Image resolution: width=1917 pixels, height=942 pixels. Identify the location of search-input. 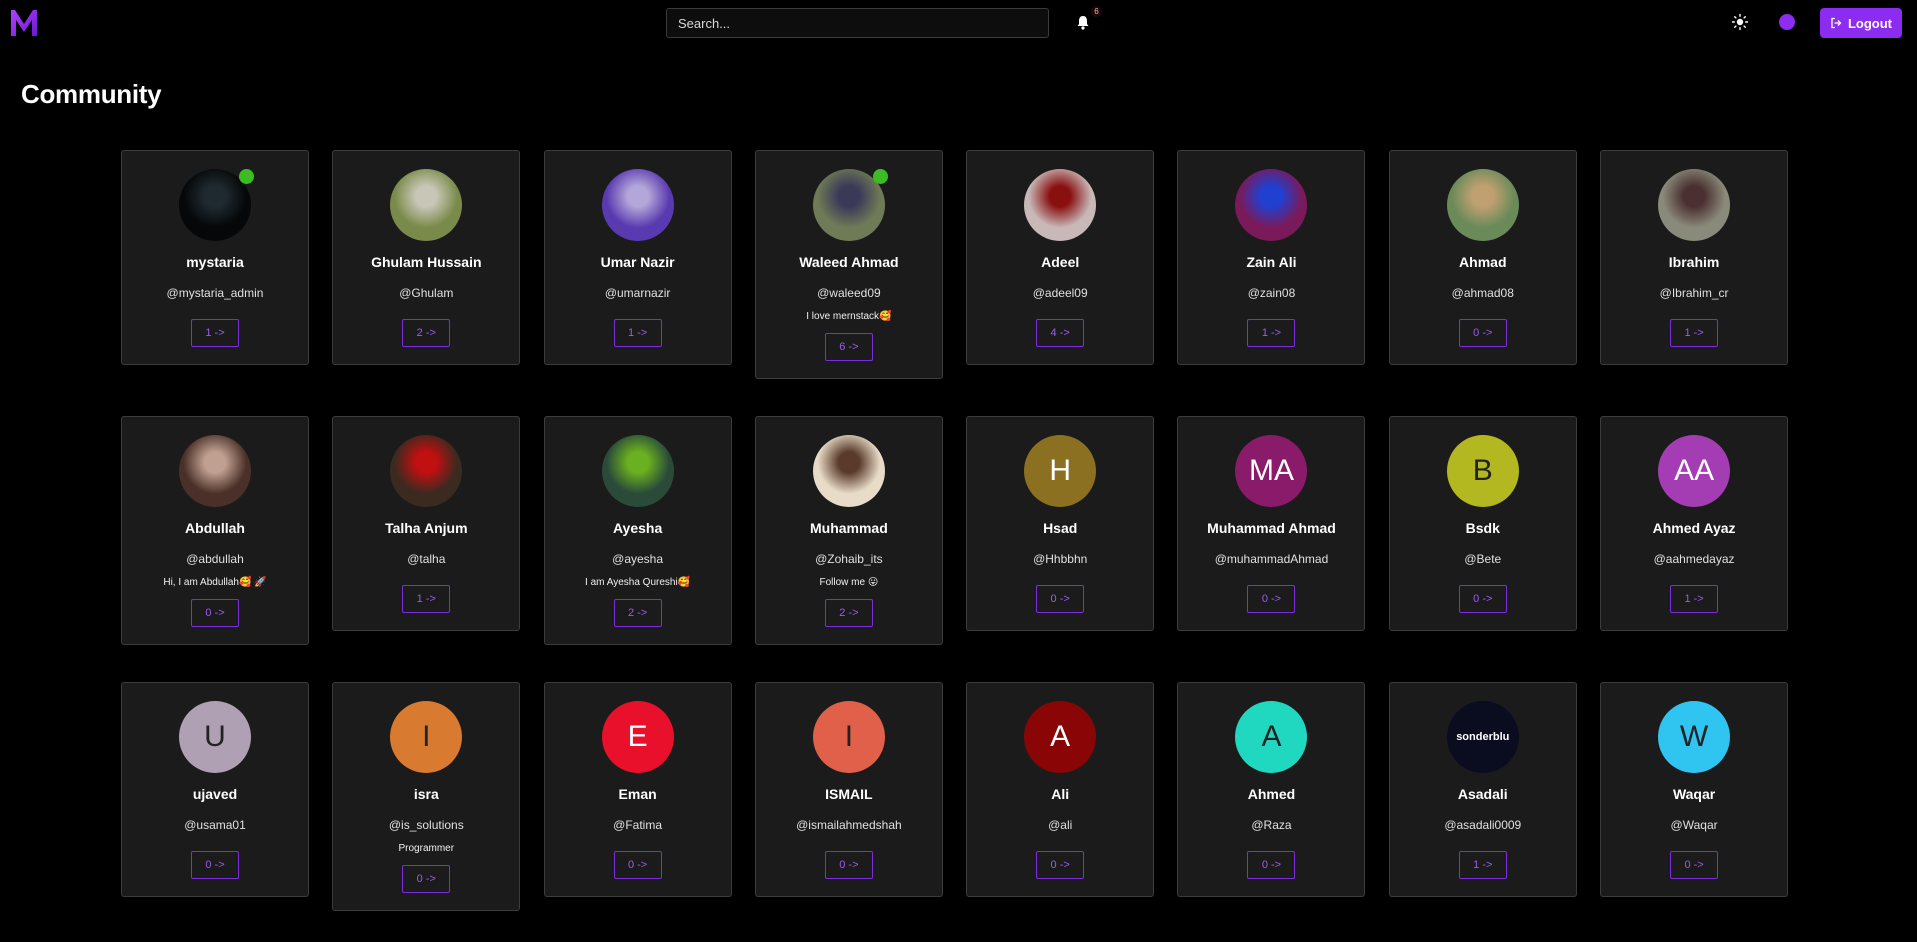
(857, 23).